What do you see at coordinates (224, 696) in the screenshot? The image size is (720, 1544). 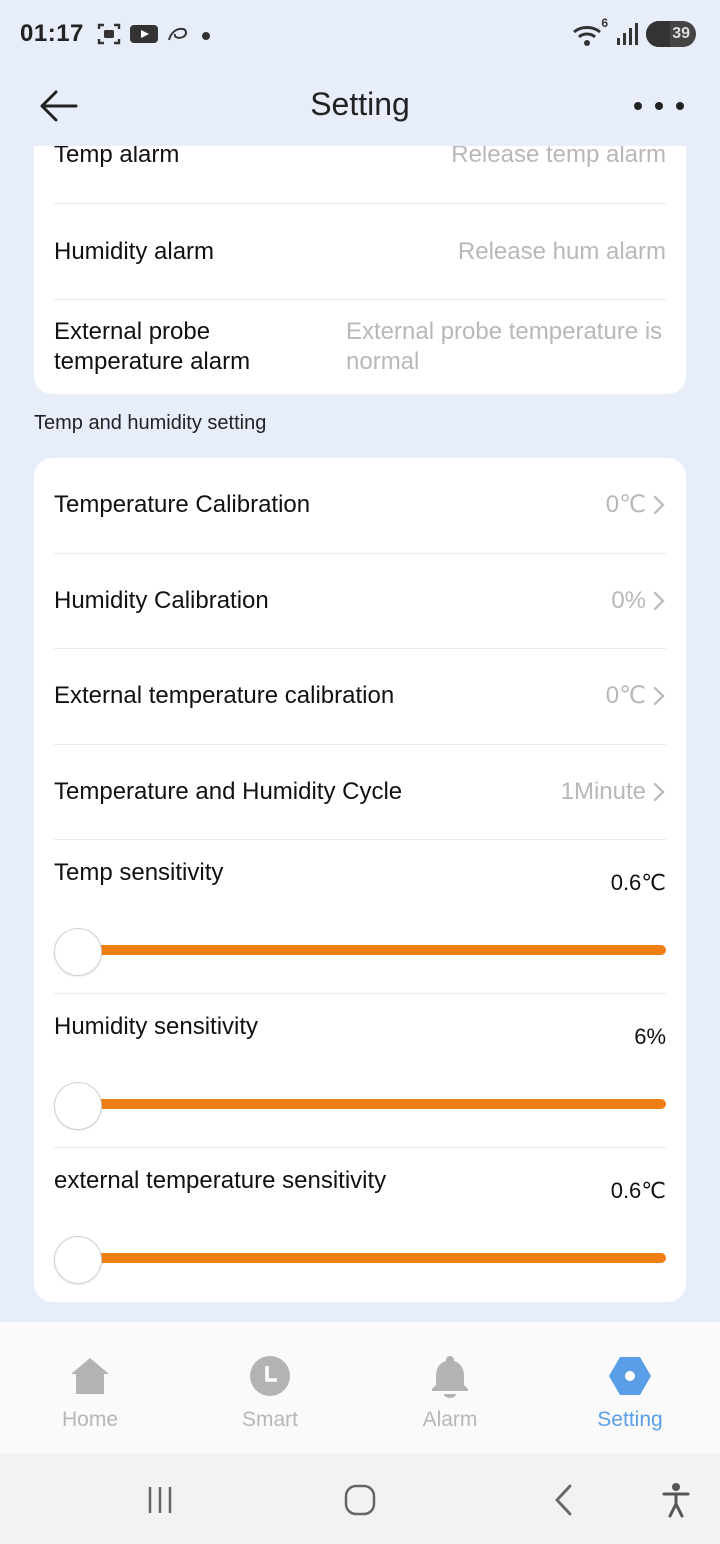 I see `row-label: External temperature calibration` at bounding box center [224, 696].